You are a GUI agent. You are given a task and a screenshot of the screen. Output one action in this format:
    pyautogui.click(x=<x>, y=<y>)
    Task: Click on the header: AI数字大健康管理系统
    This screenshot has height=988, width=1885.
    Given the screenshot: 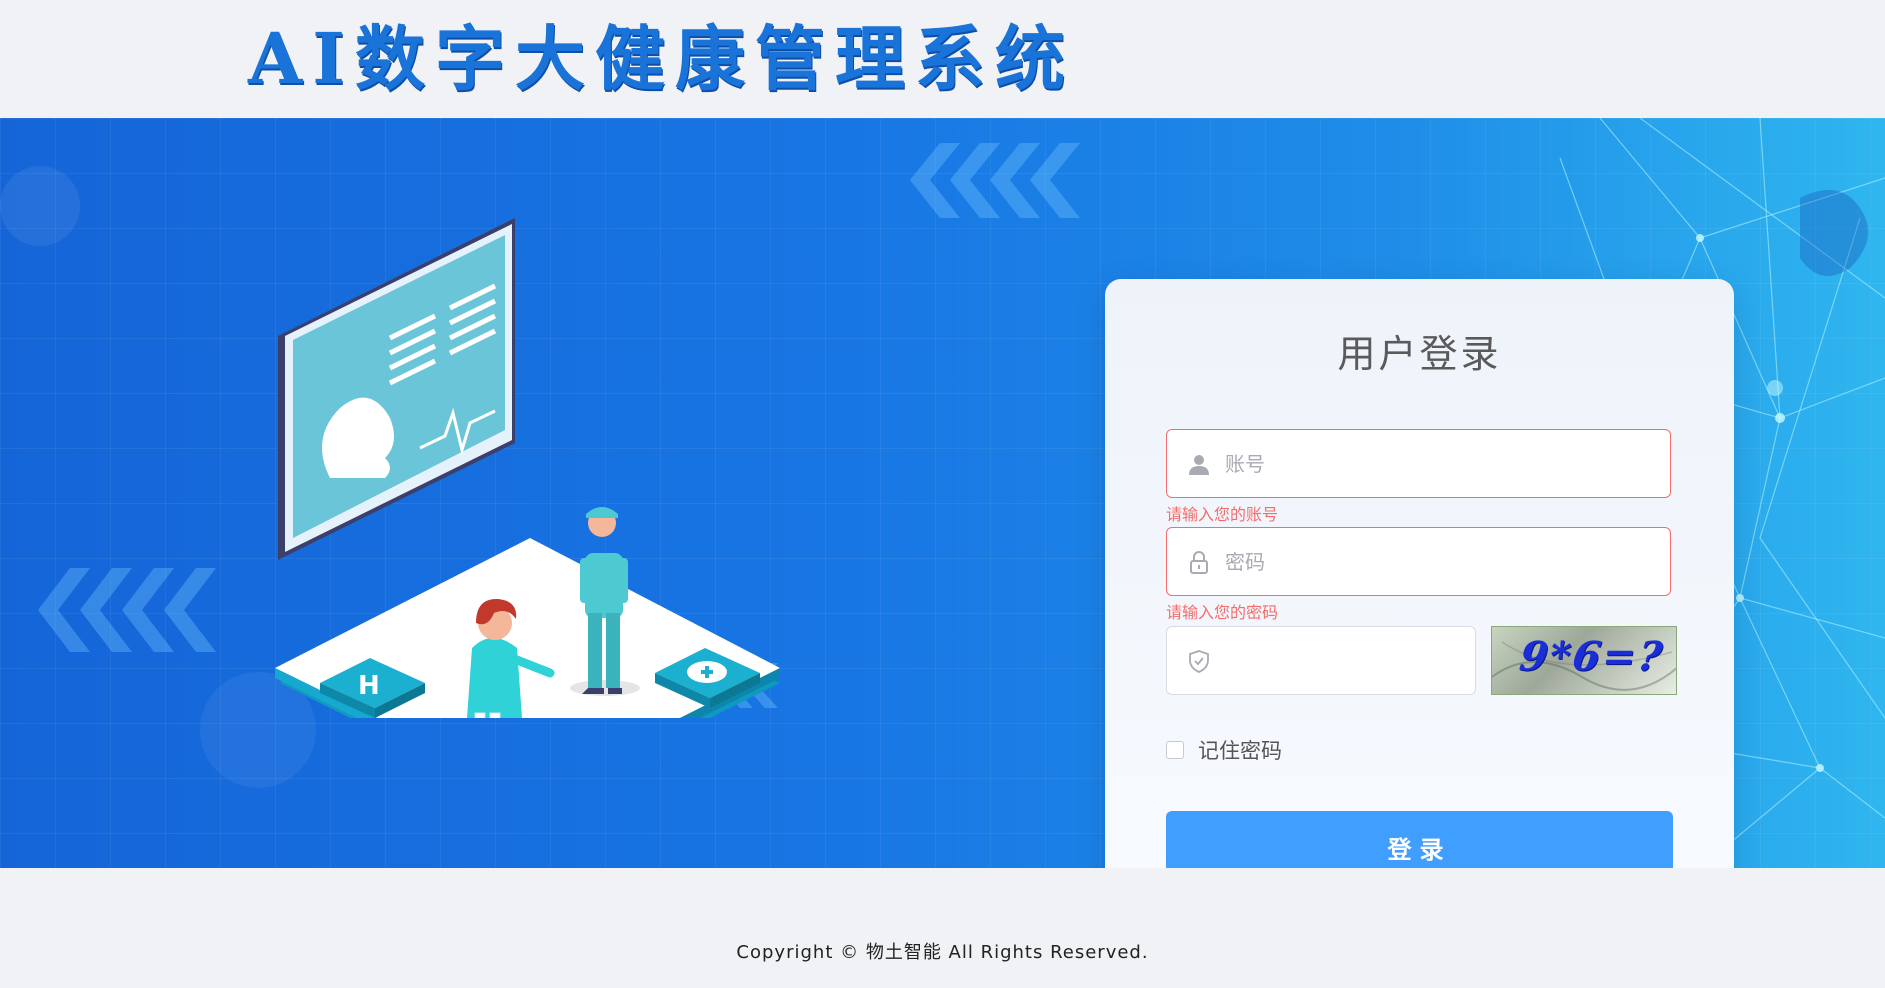 What is the action you would take?
    pyautogui.click(x=942, y=59)
    